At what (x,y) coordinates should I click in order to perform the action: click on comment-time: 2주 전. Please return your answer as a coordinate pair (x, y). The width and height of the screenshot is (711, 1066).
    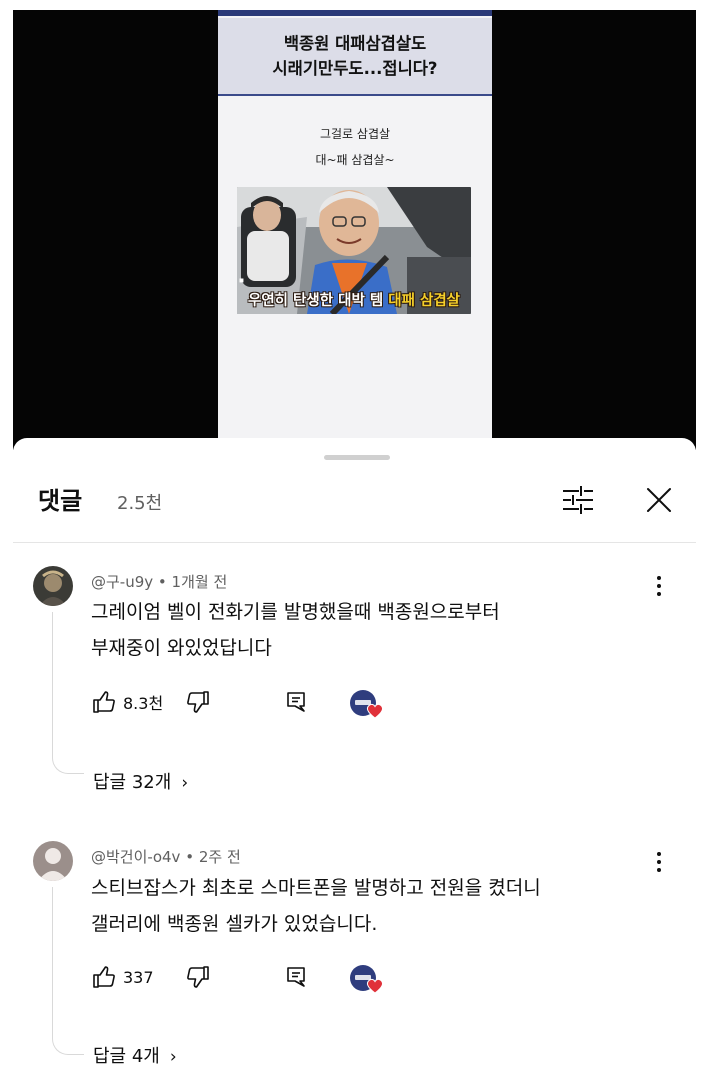
    Looking at the image, I should click on (219, 857).